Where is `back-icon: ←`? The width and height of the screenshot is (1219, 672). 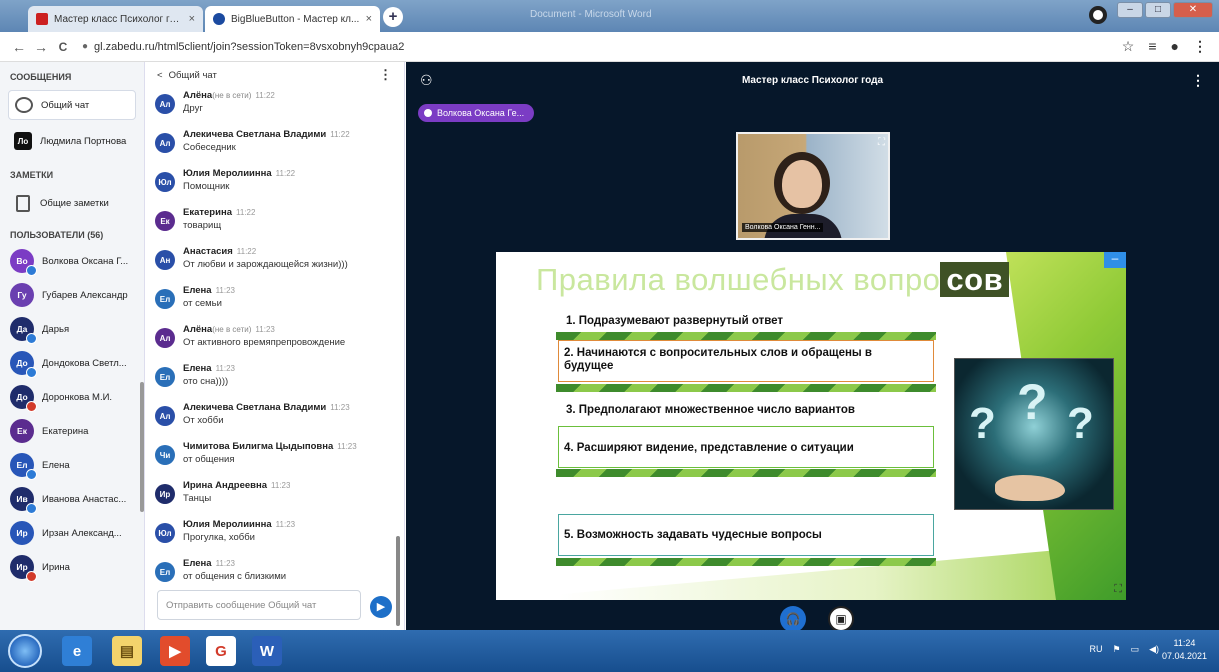 back-icon: ← is located at coordinates (19, 47).